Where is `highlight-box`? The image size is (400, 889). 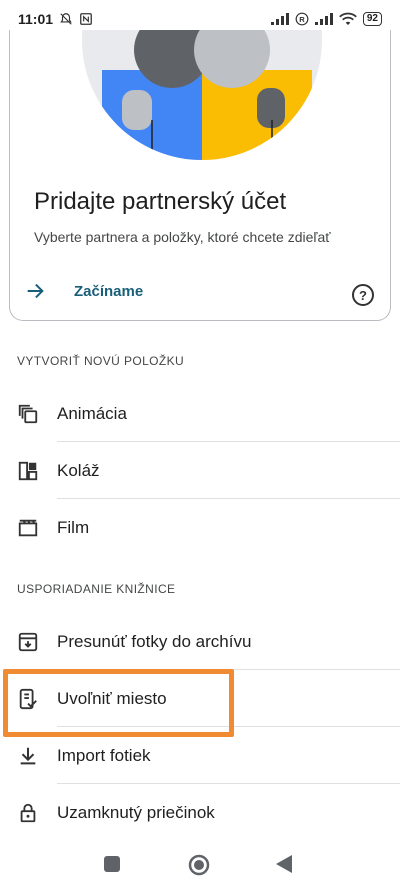
highlight-box is located at coordinates (118, 703).